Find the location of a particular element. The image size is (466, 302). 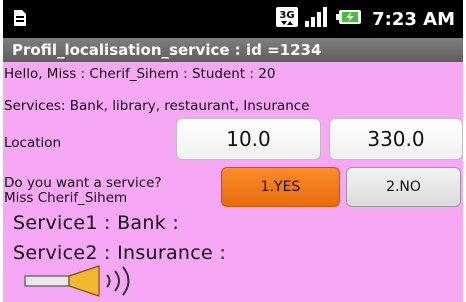

status-time: 7:23 AM is located at coordinates (413, 19).